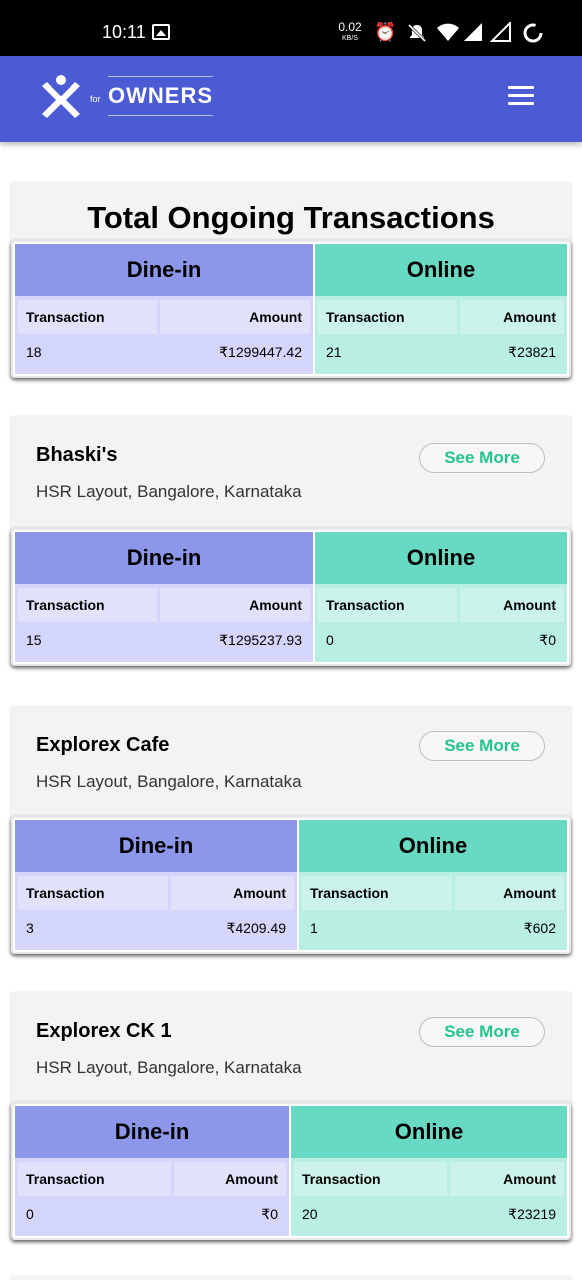 The width and height of the screenshot is (582, 1280). Describe the element at coordinates (314, 928) in the screenshot. I see `transaction-count: 1` at that location.